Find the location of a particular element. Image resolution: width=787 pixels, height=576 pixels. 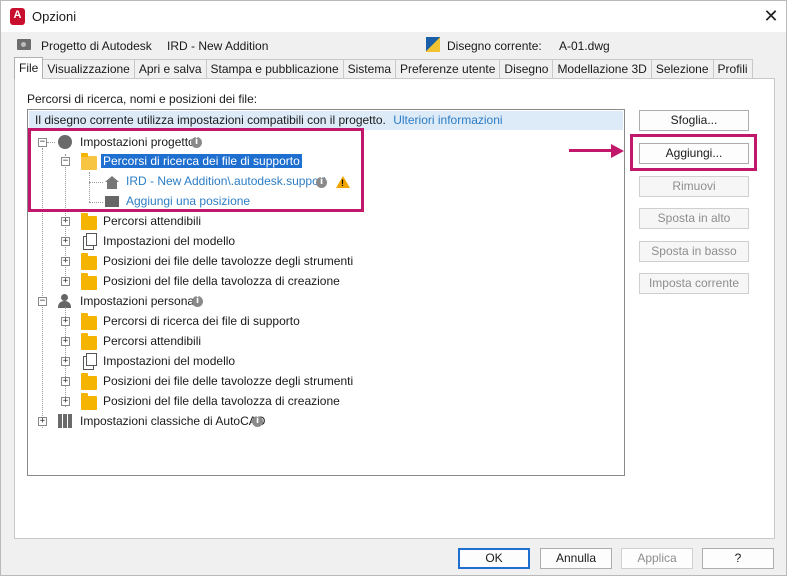

move-up-button: Sposta in alto is located at coordinates (694, 218).